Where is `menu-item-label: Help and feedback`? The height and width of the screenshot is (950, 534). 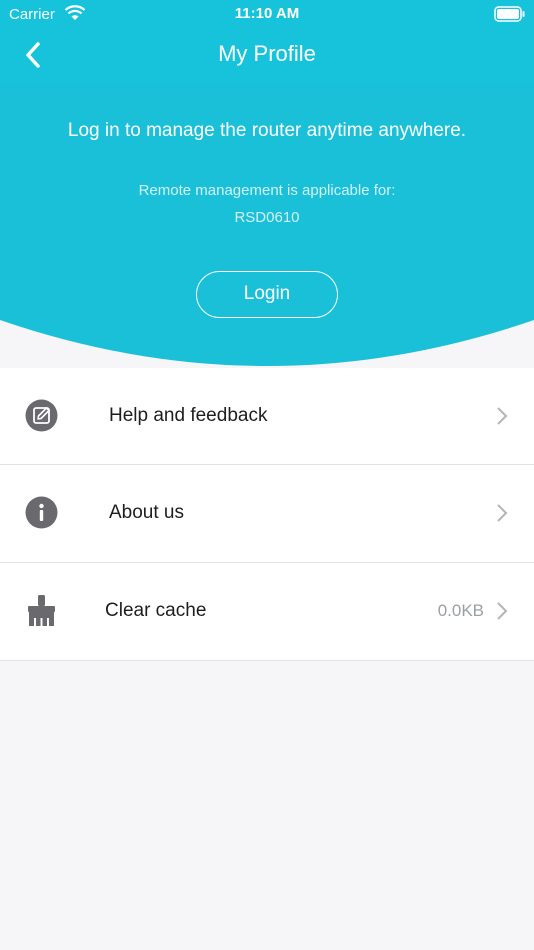 menu-item-label: Help and feedback is located at coordinates (188, 415).